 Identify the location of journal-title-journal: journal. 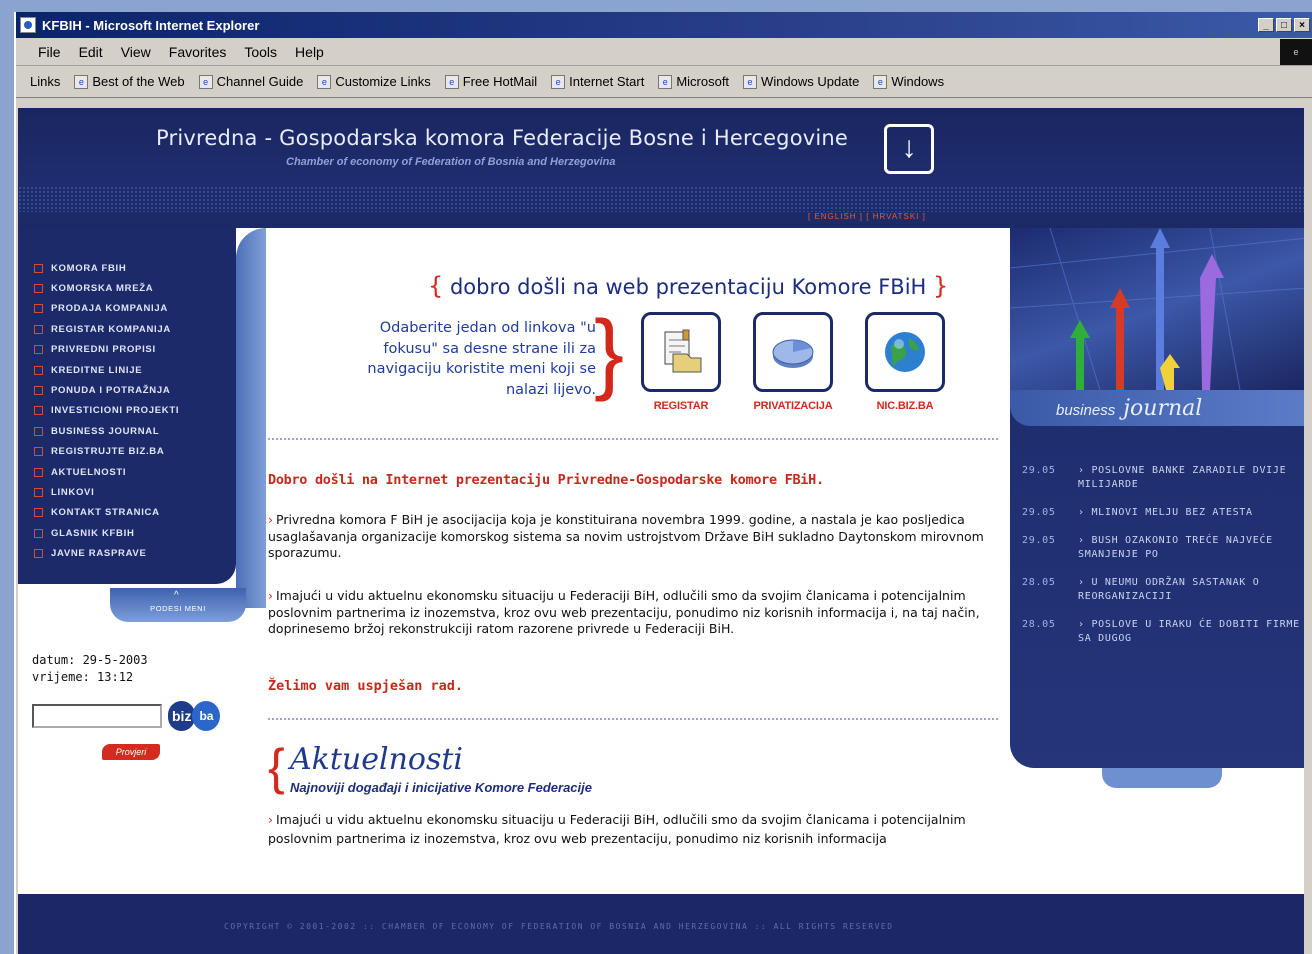
(1163, 408).